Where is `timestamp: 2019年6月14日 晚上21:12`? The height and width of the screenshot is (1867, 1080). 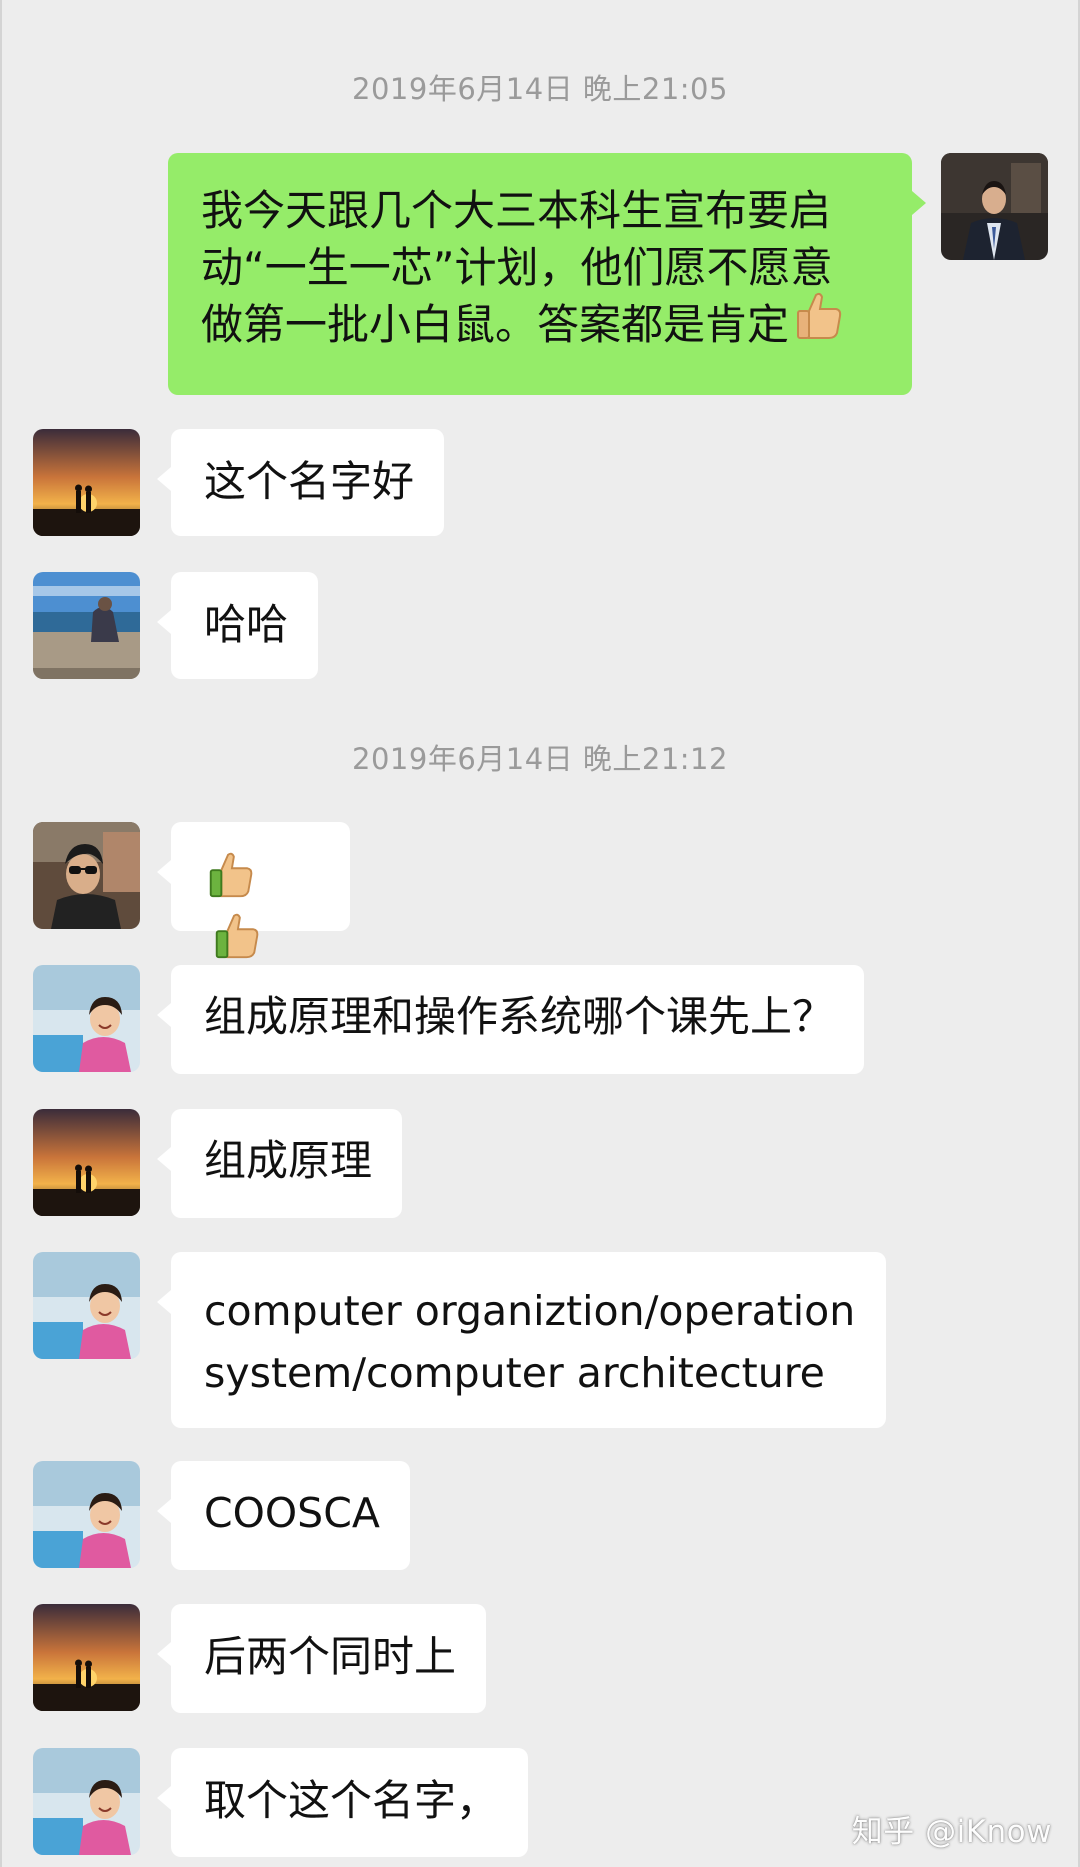
timestamp: 2019年6月14日 晚上21:12 is located at coordinates (540, 759).